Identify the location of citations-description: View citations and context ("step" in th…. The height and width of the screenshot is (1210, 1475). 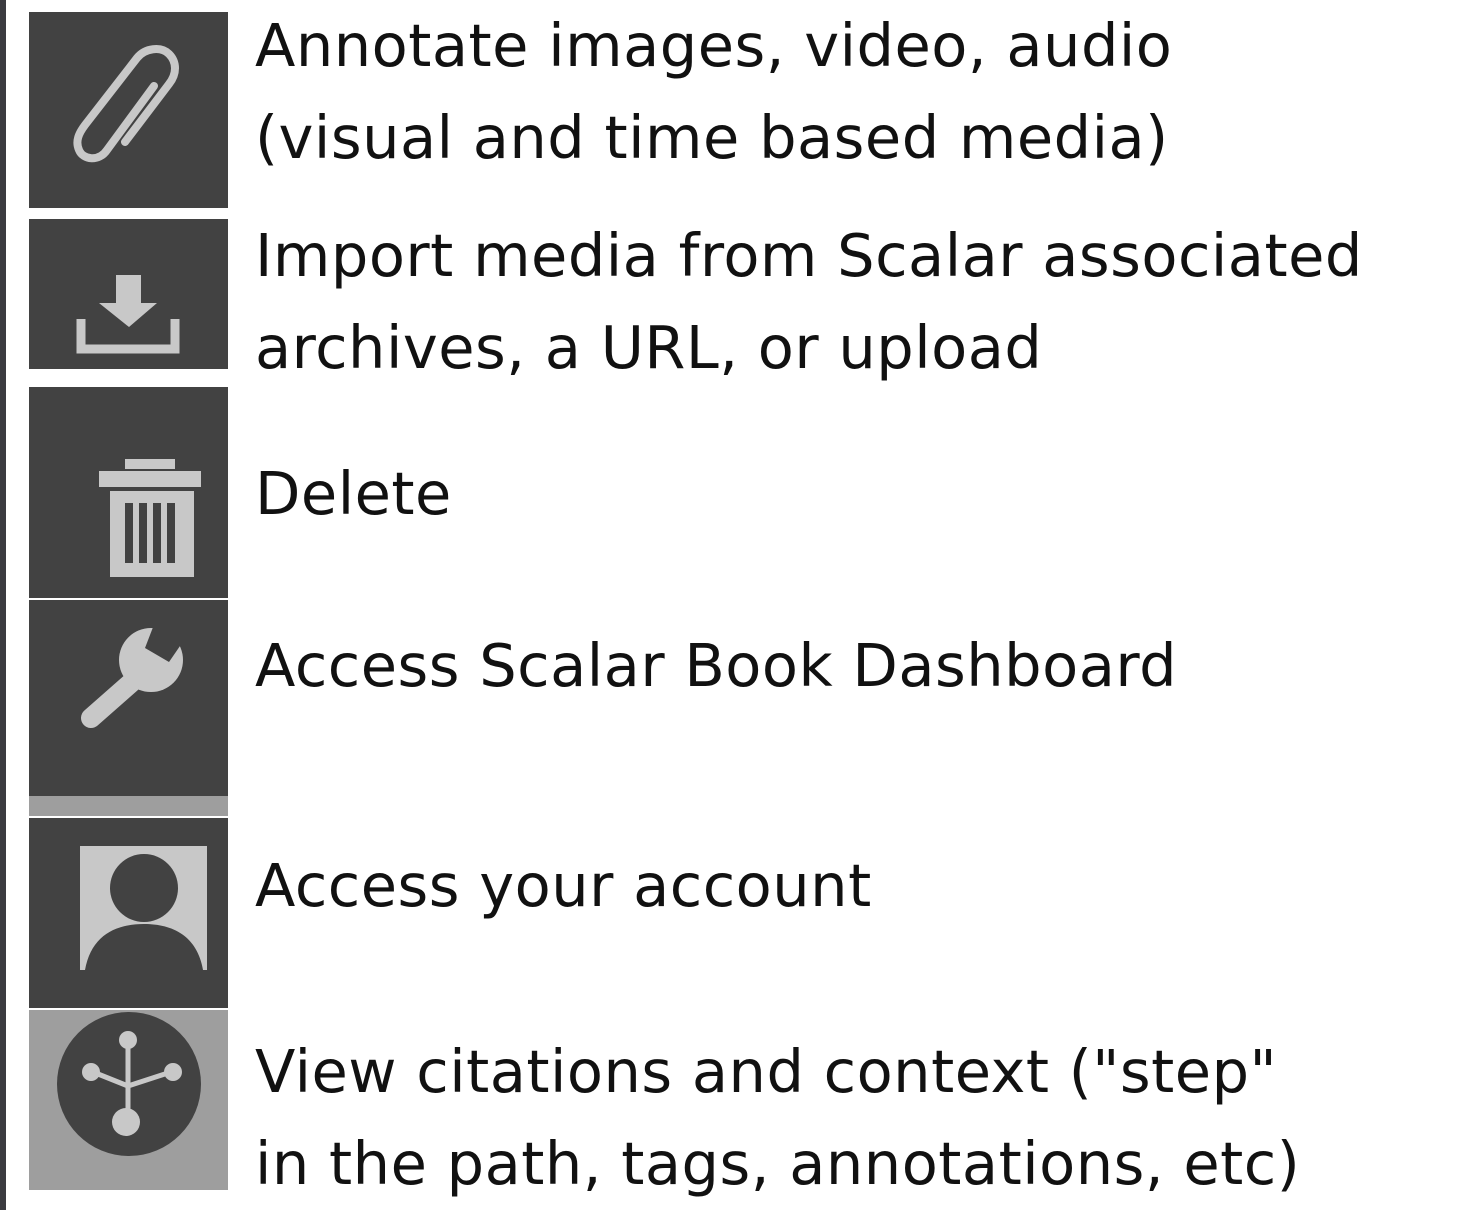
(778, 1117).